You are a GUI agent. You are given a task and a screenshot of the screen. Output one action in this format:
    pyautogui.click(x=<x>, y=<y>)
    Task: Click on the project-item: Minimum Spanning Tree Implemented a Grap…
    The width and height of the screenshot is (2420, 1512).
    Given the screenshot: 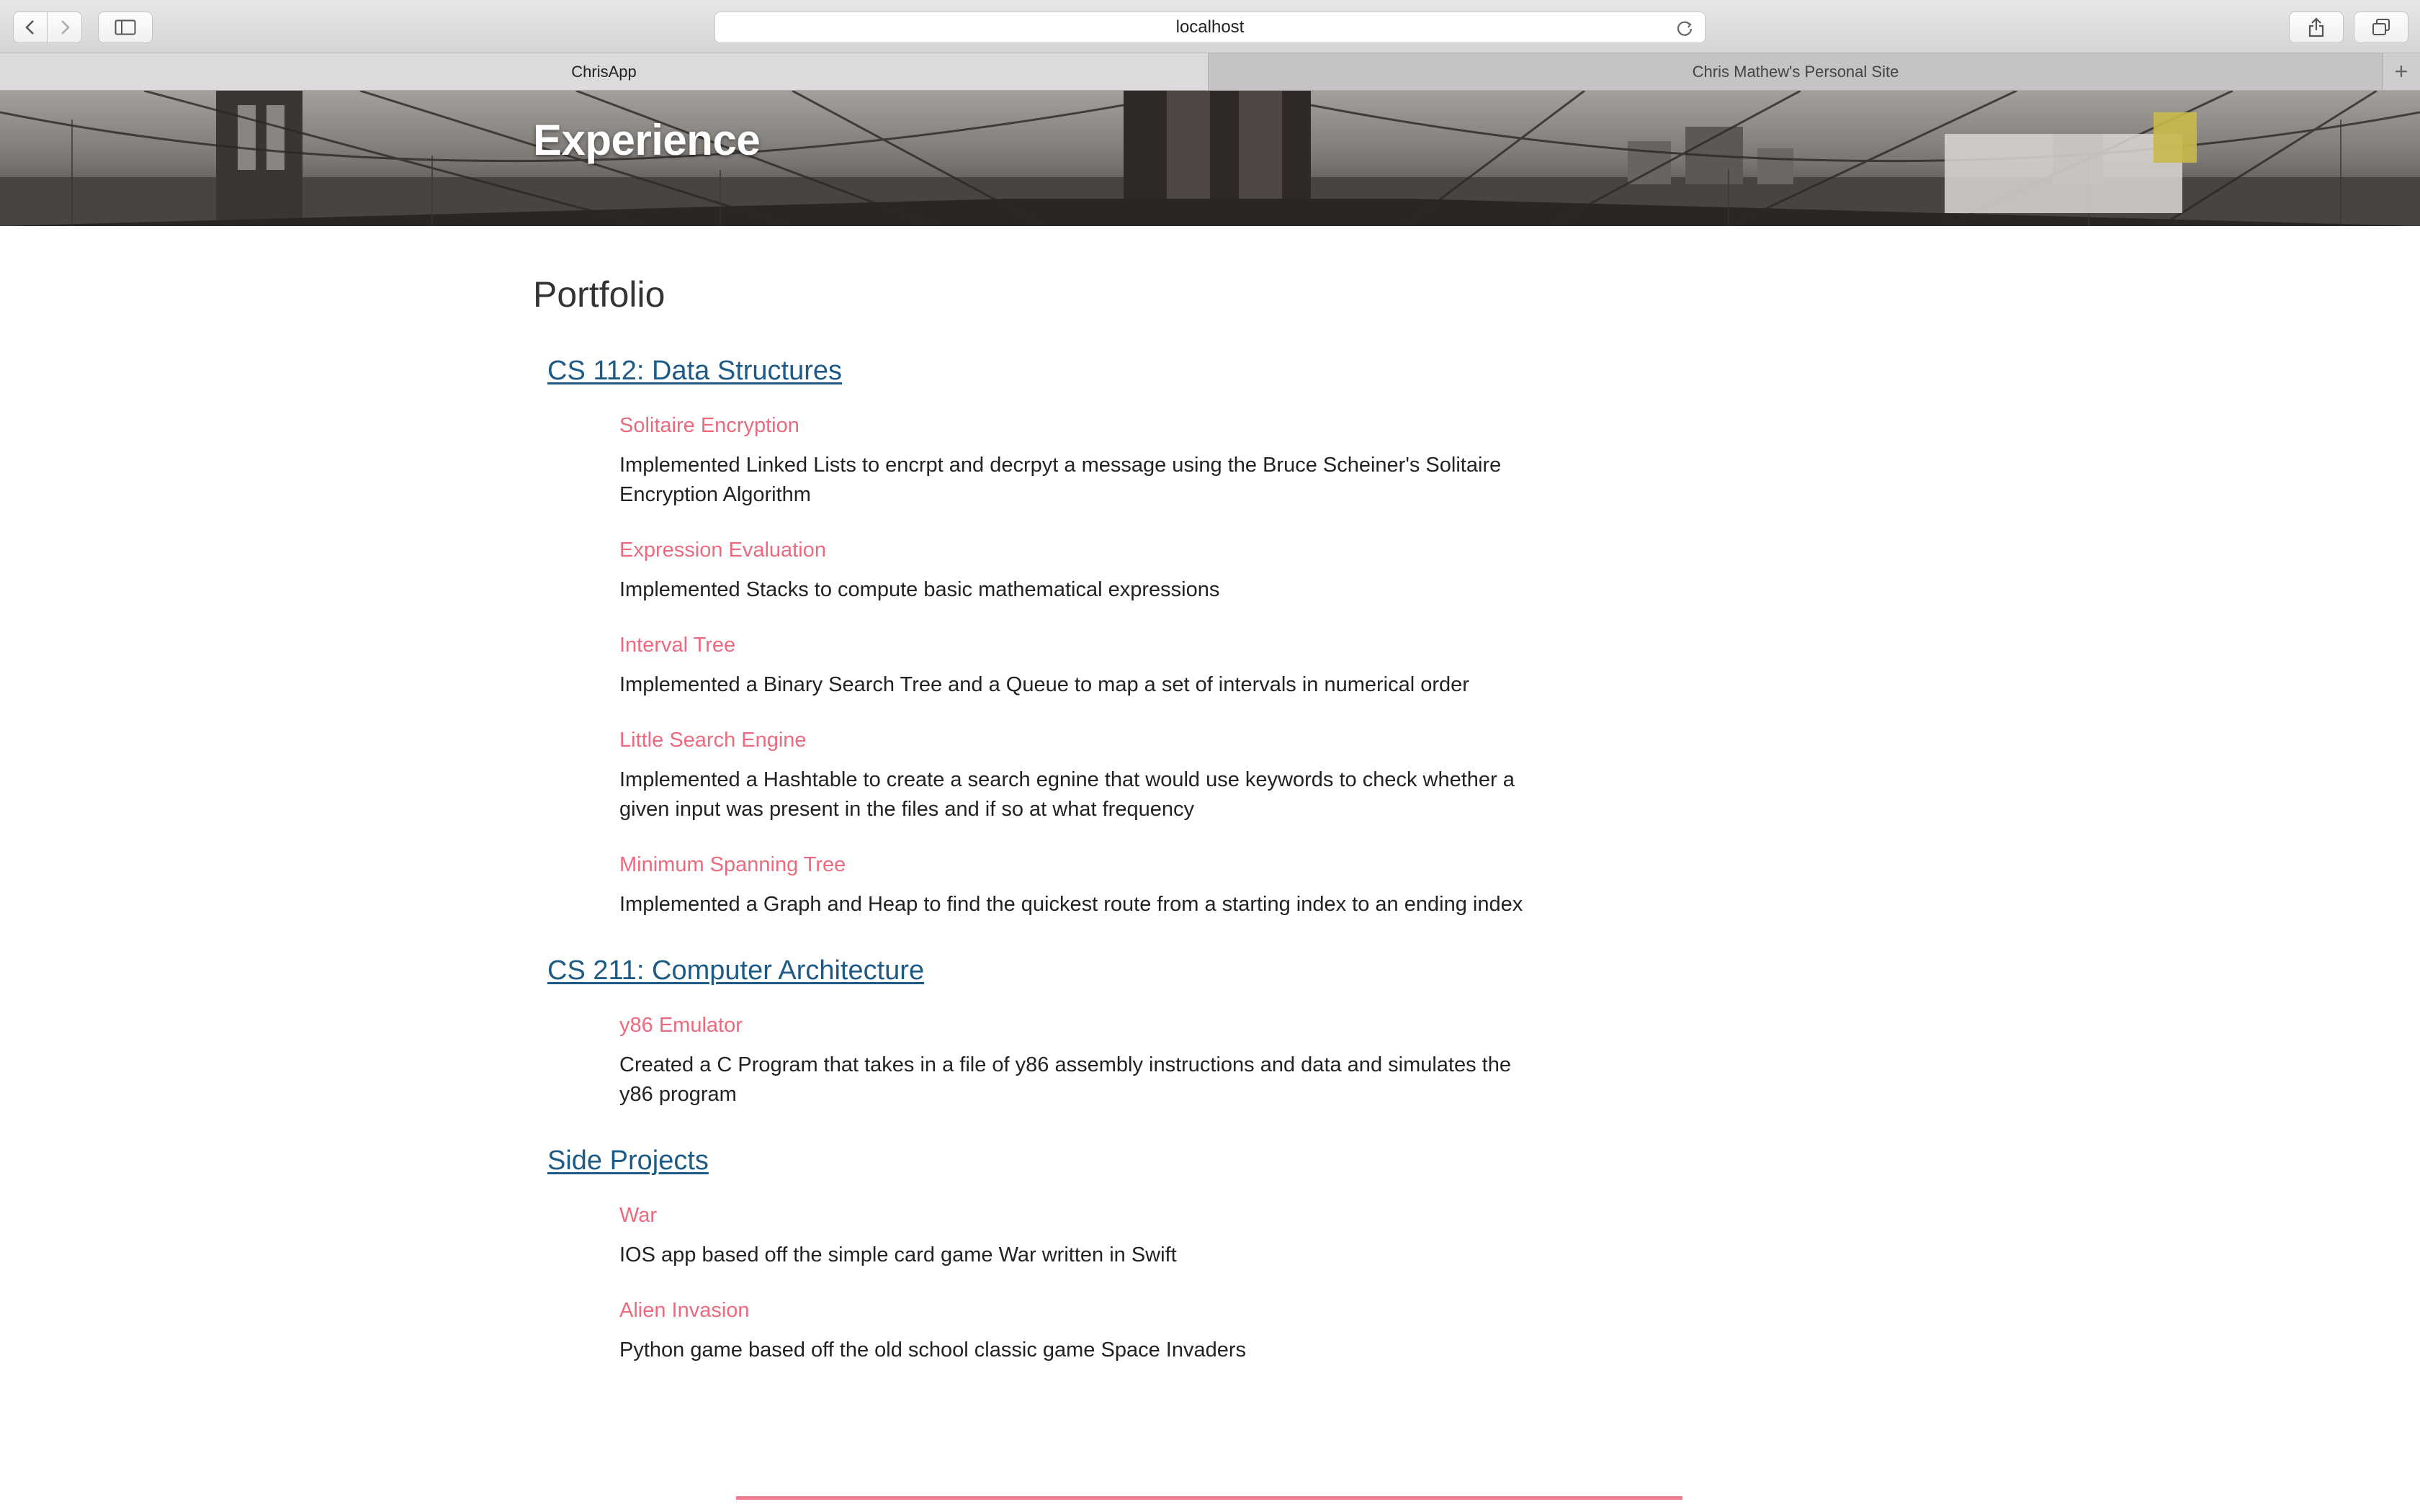 What is the action you would take?
    pyautogui.click(x=1087, y=886)
    